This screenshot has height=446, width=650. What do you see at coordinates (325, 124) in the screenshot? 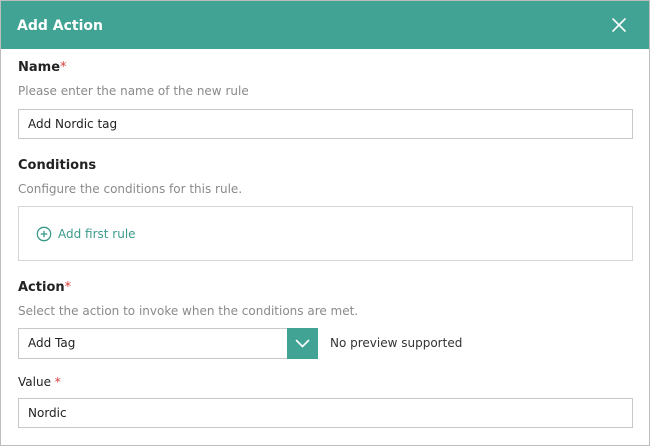
I see `name-input` at bounding box center [325, 124].